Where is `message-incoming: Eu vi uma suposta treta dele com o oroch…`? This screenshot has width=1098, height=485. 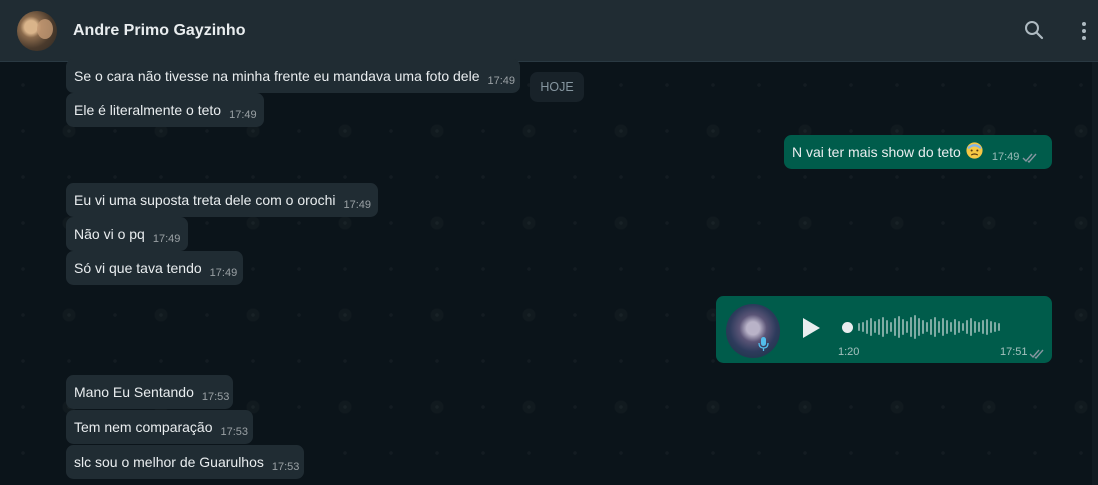
message-incoming: Eu vi uma suposta treta dele com o oroch… is located at coordinates (222, 200).